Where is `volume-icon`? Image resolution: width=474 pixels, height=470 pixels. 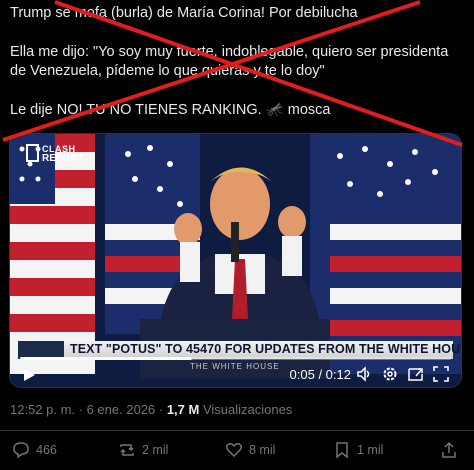
volume-icon is located at coordinates (365, 374).